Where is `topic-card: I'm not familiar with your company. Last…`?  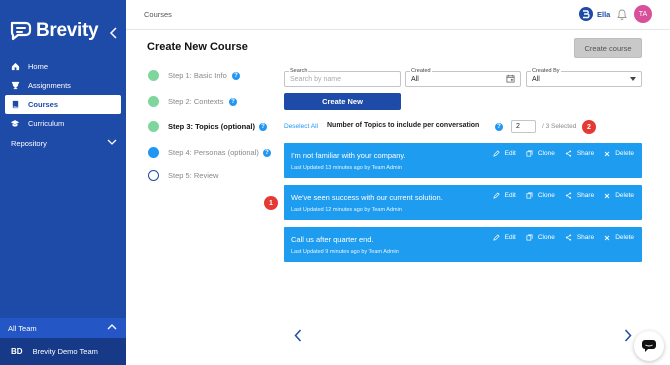
topic-card: I'm not familiar with your company. Last… is located at coordinates (463, 160).